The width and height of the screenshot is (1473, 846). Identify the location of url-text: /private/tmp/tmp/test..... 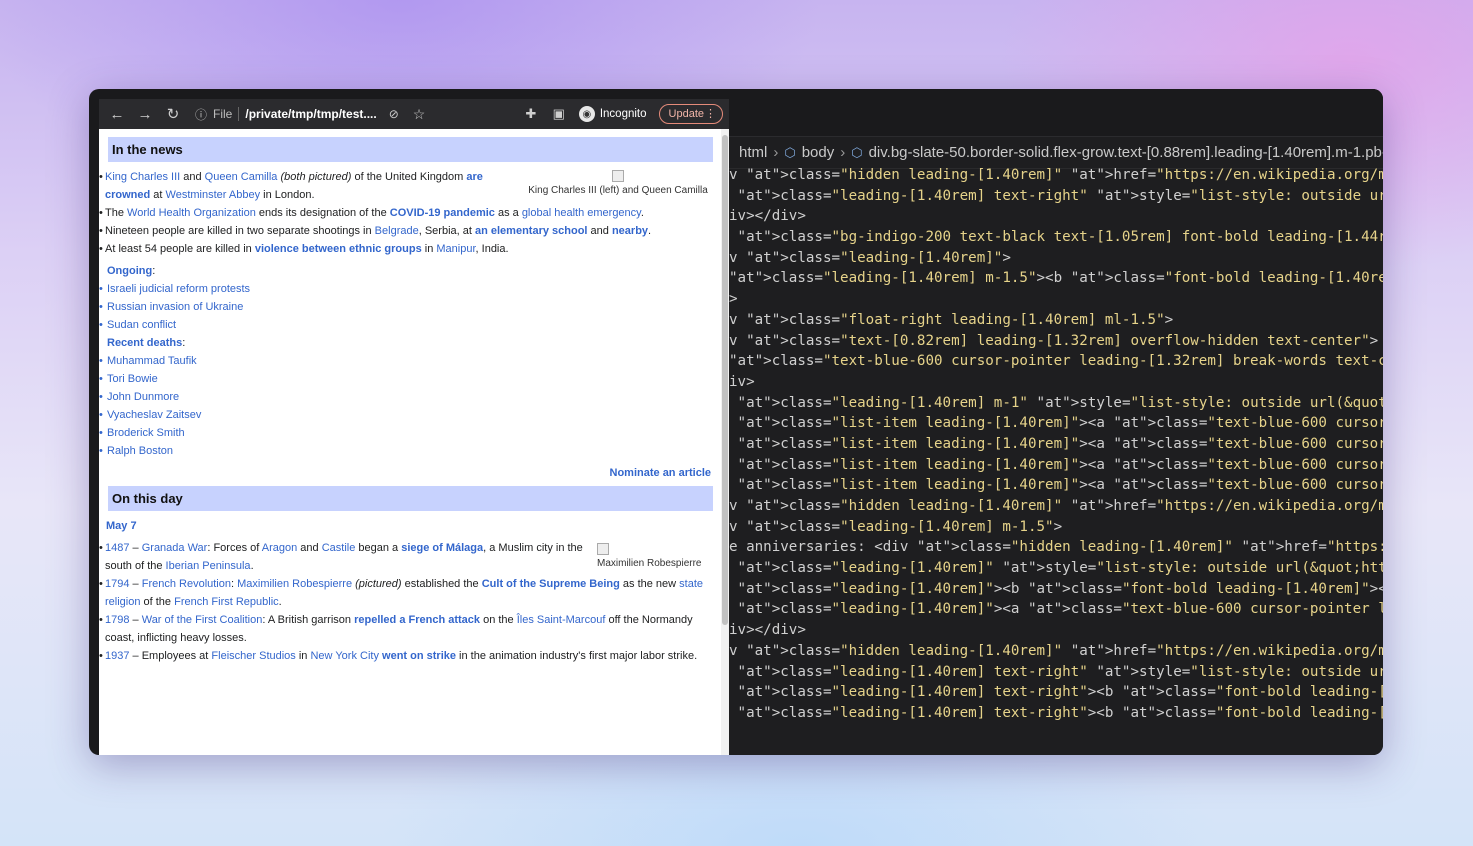
(310, 114).